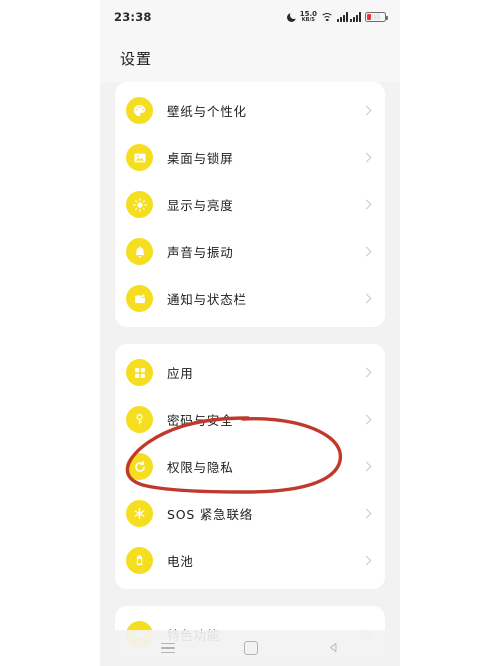  What do you see at coordinates (200, 205) in the screenshot?
I see `settings-item-label: 显示与亮度` at bounding box center [200, 205].